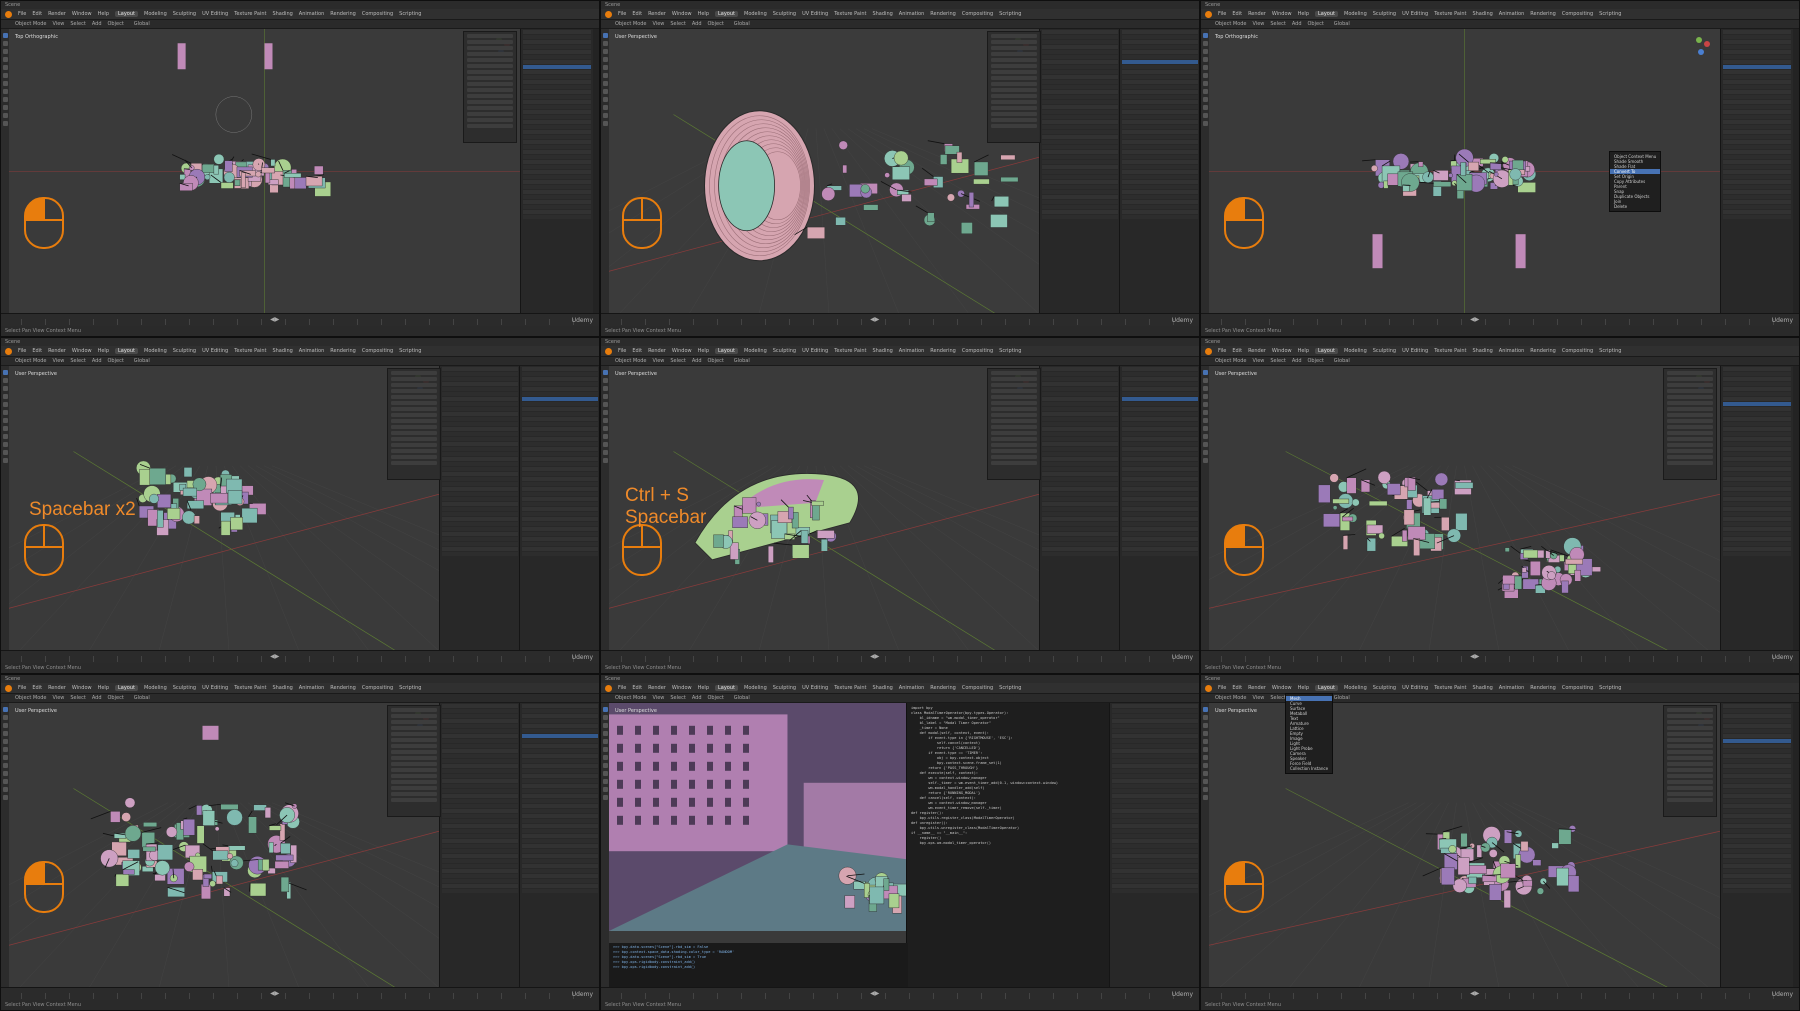 This screenshot has height=1011, width=1800. What do you see at coordinates (1205, 709) in the screenshot?
I see `select-box-icon` at bounding box center [1205, 709].